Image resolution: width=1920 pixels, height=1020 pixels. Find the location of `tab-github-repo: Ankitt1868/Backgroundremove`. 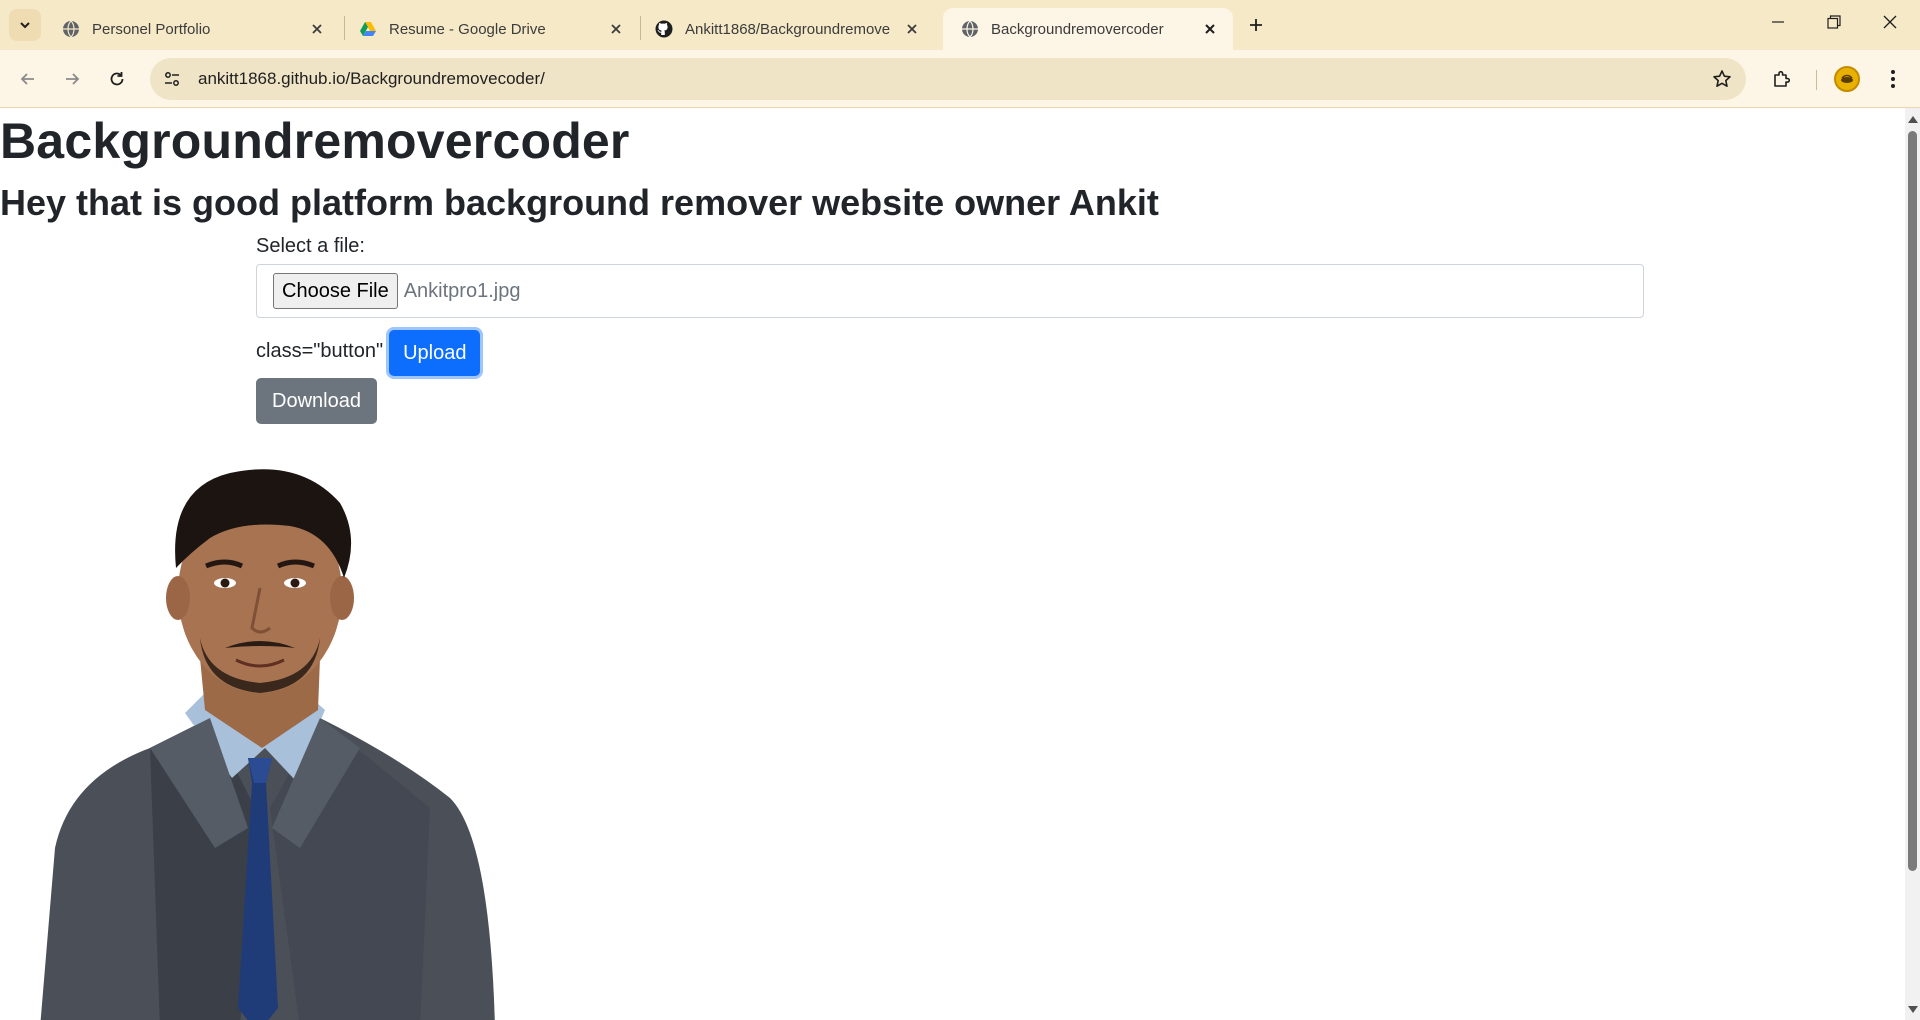

tab-github-repo: Ankitt1868/Backgroundremove is located at coordinates (786, 29).